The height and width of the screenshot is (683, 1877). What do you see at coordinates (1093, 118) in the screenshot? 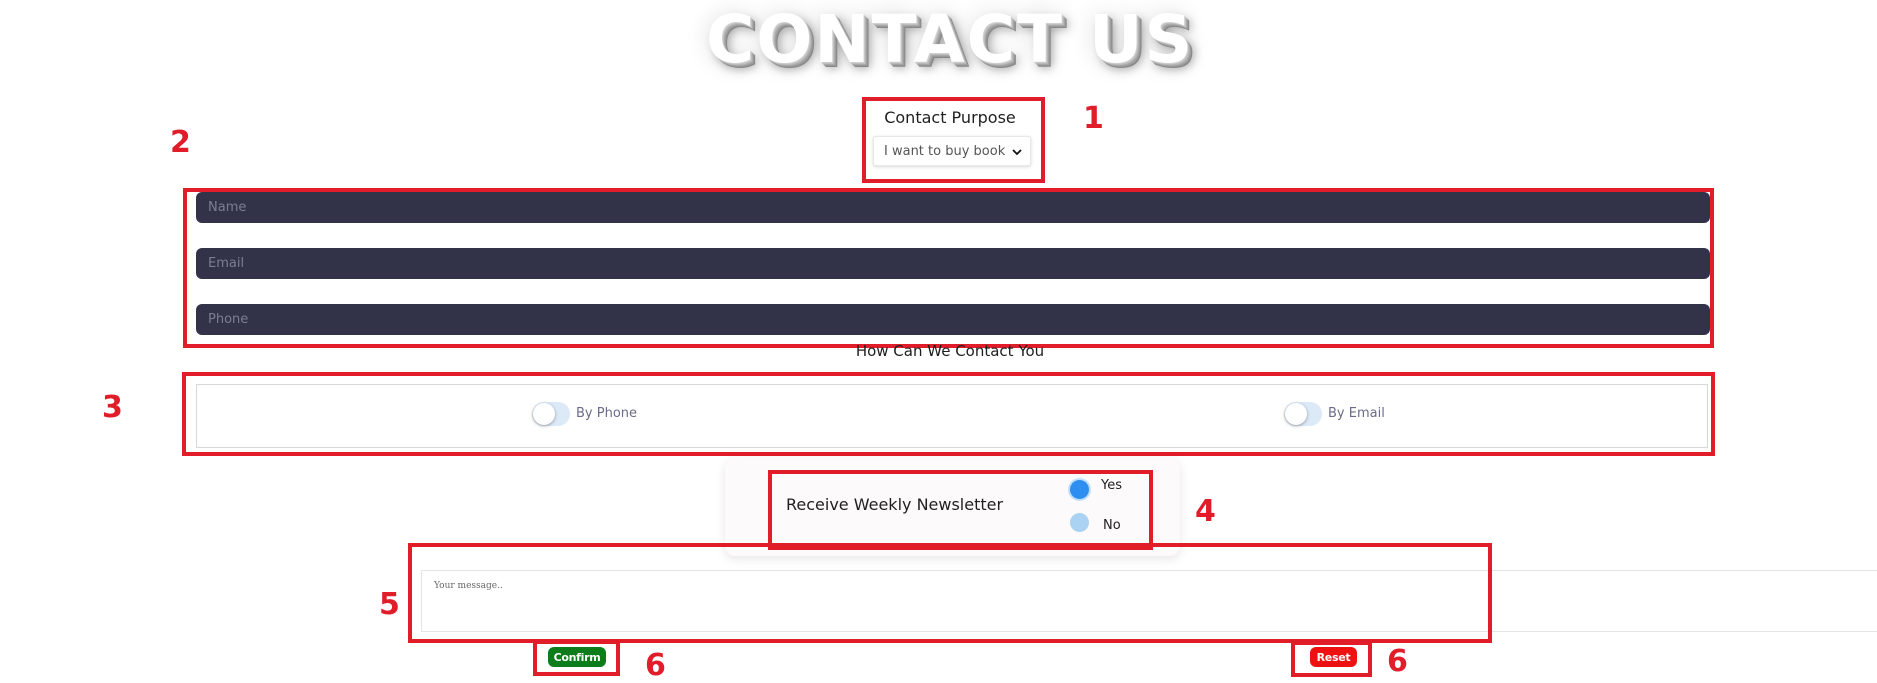
I see `annotation-number-1: 1` at bounding box center [1093, 118].